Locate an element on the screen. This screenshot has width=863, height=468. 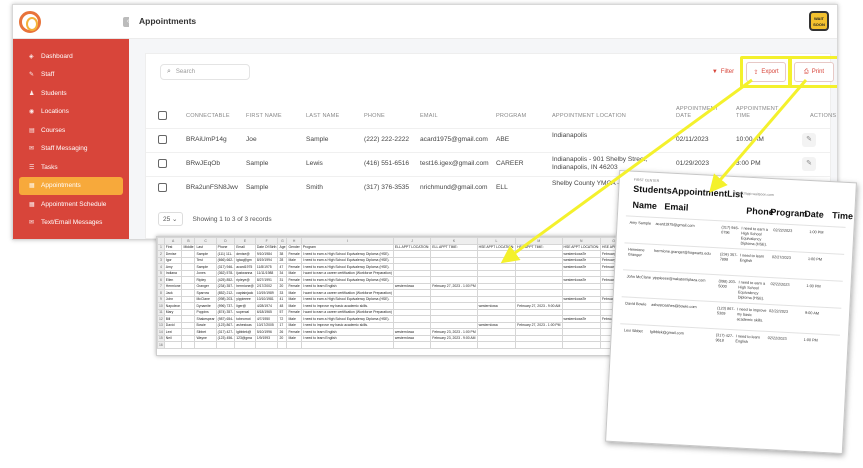
sidebar-item-label: Appointments is located at coordinates (61, 186).